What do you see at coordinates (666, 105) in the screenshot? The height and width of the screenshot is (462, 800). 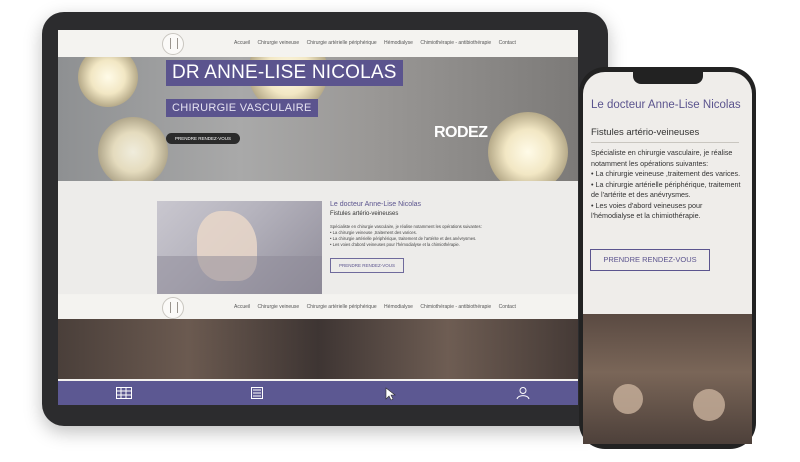 I see `phone-title: Le docteur Anne-Lise Nicolas` at bounding box center [666, 105].